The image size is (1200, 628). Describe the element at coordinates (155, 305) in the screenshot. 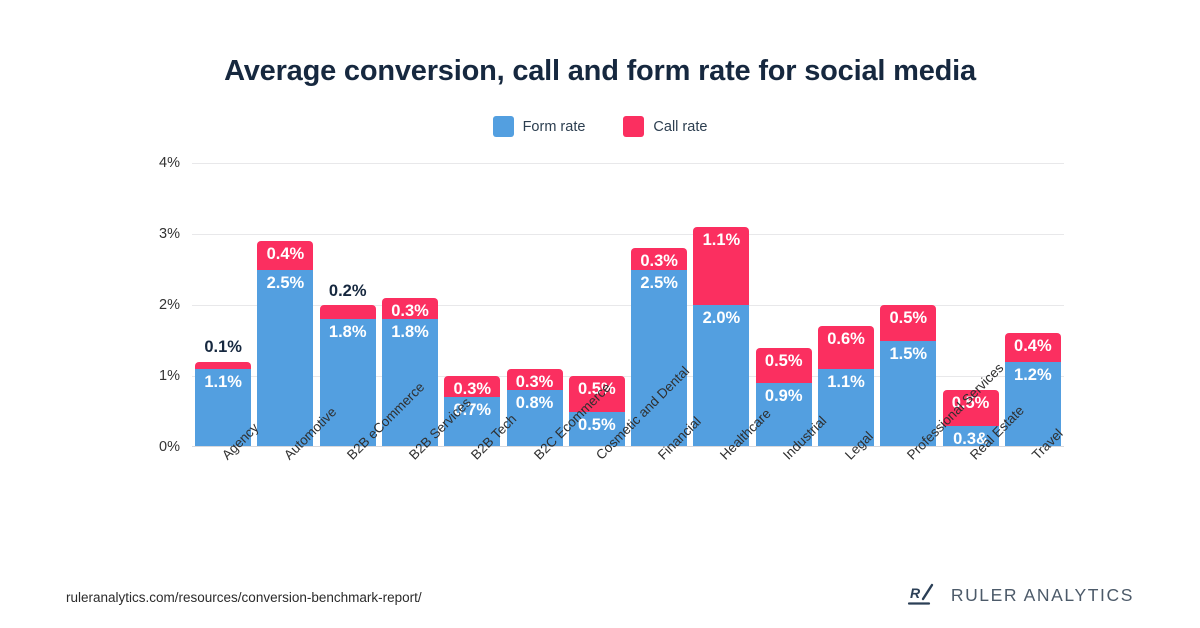

I see `y-axis: 0% 1% 2% 3% 4%` at that location.